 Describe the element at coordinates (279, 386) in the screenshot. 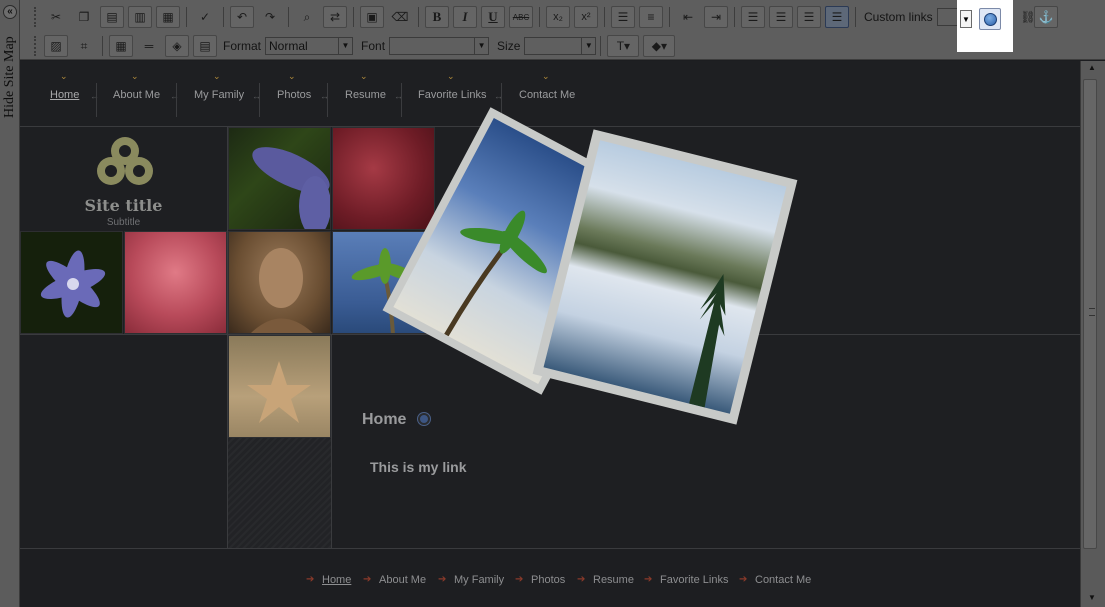

I see `photo-tile-starfish` at that location.